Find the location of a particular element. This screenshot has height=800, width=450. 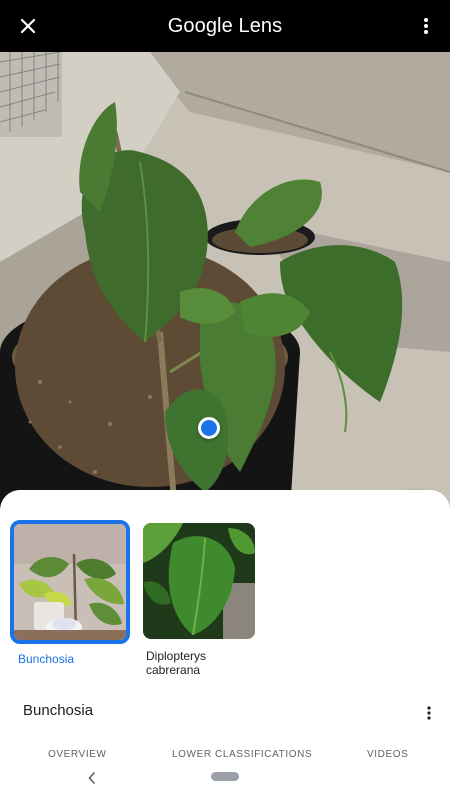

entity-header: Bunchosia is located at coordinates (225, 713).